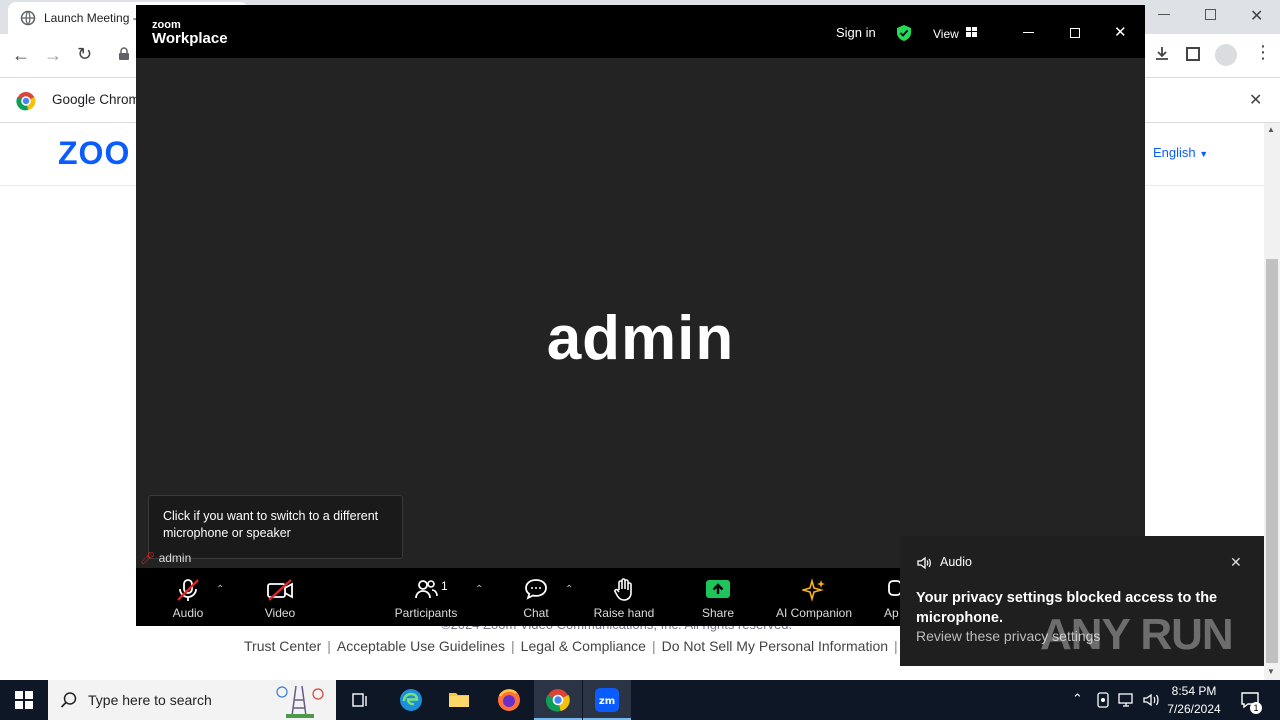 The image size is (1280, 720). What do you see at coordinates (894, 589) in the screenshot?
I see `apps-icon` at bounding box center [894, 589].